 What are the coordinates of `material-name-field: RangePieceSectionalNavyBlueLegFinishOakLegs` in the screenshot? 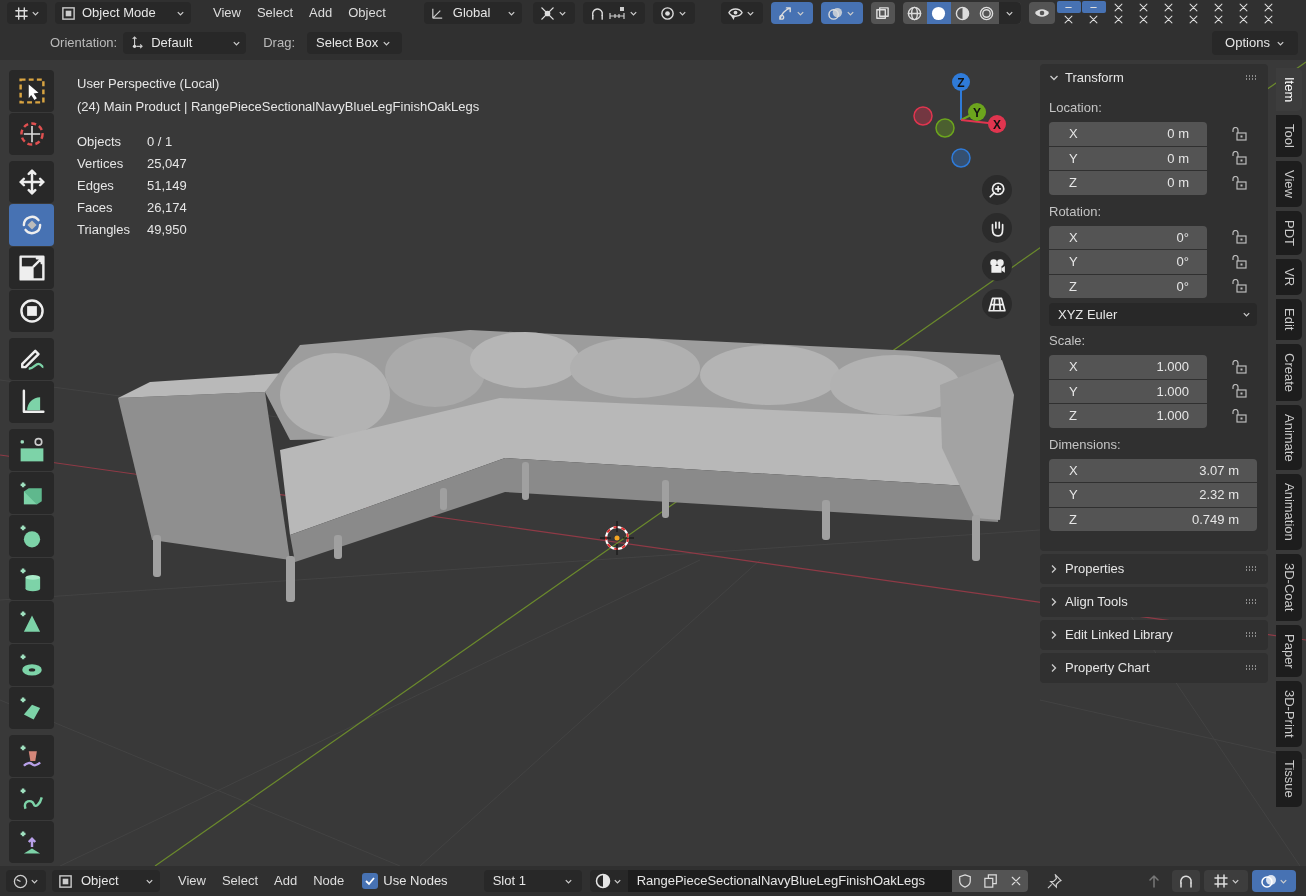 It's located at (789, 881).